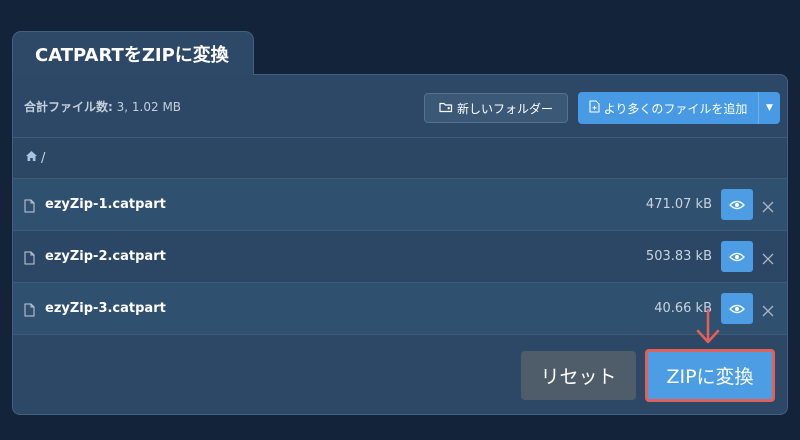  What do you see at coordinates (31, 158) in the screenshot?
I see `home-icon` at bounding box center [31, 158].